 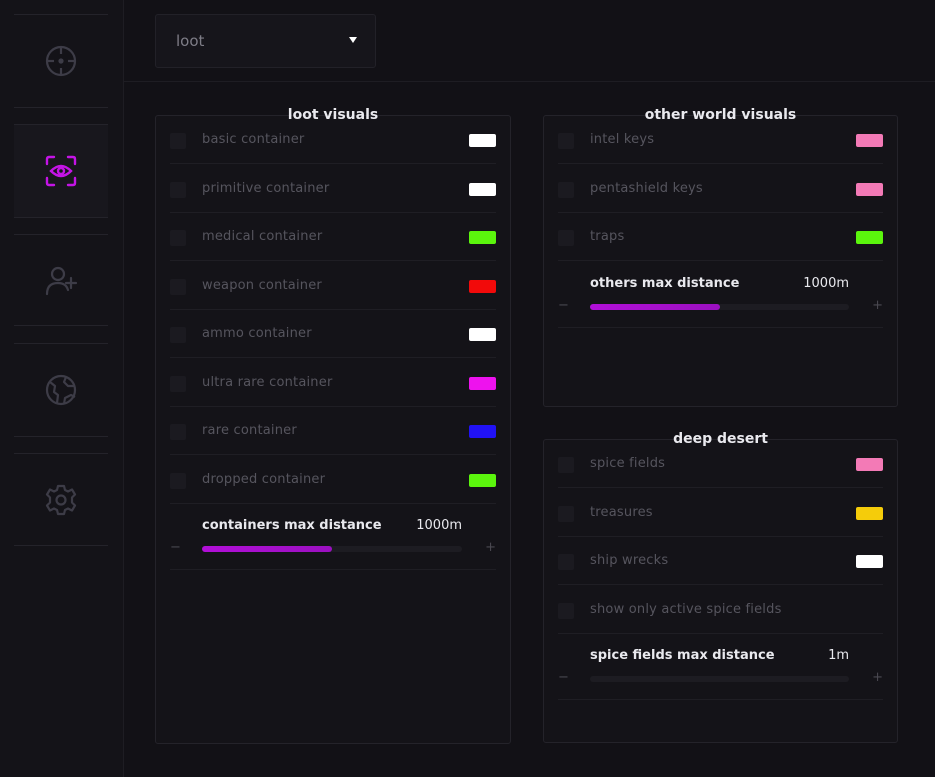 What do you see at coordinates (720, 295) in the screenshot?
I see `distance-slider-row: others max distance 1000m − +` at bounding box center [720, 295].